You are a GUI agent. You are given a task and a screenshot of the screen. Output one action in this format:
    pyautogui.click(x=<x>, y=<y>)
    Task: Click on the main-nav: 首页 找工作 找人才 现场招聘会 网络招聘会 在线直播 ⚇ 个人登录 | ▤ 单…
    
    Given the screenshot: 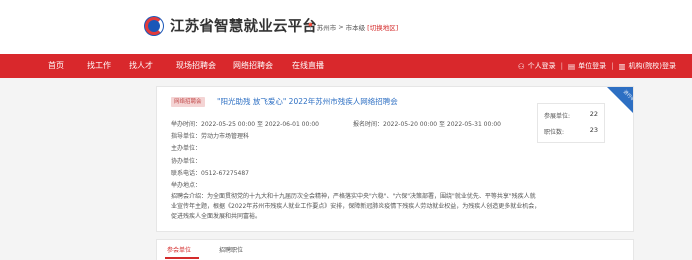 What is the action you would take?
    pyautogui.click(x=346, y=66)
    